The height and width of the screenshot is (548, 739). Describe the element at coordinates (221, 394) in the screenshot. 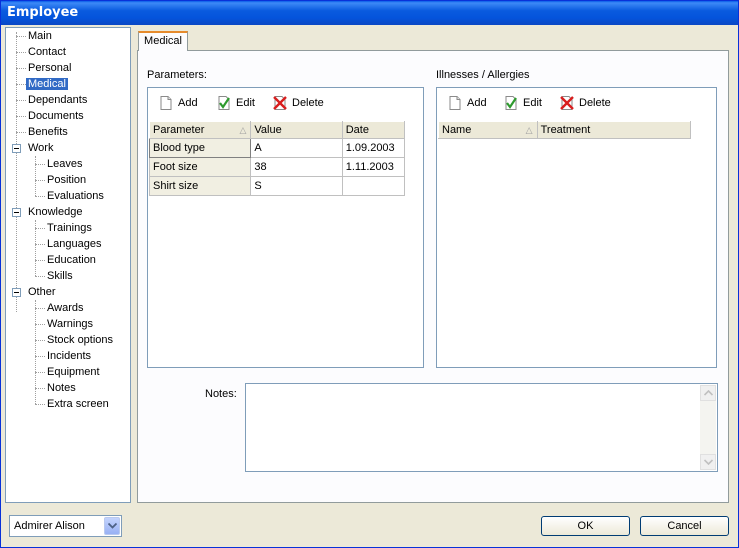

I see `notes-label: Notes:` at that location.